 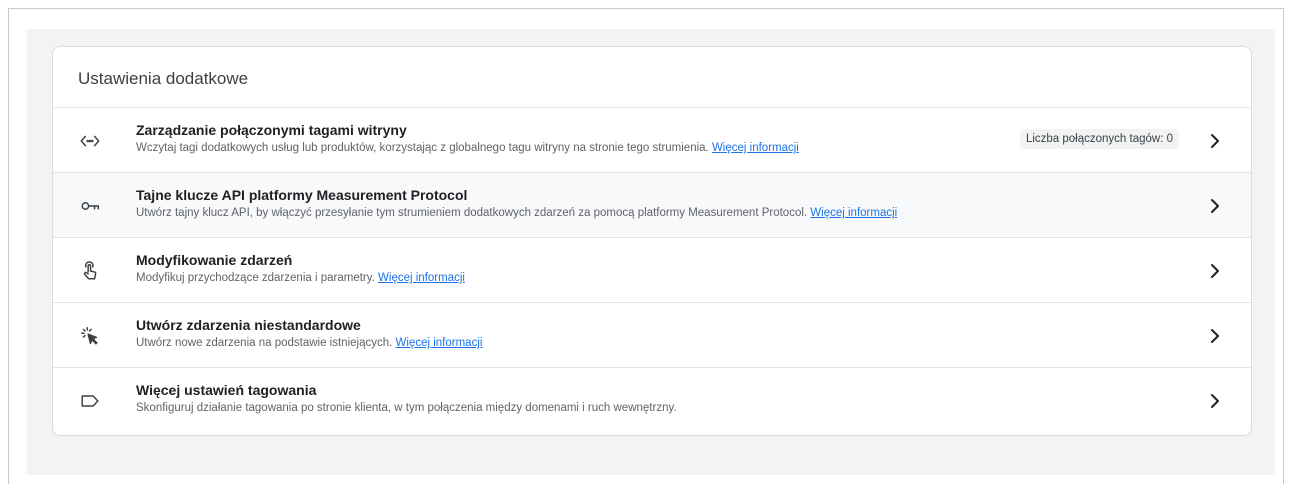 I want to click on row-title: Utwórz zdarzenia niestandardowe, so click(x=248, y=325).